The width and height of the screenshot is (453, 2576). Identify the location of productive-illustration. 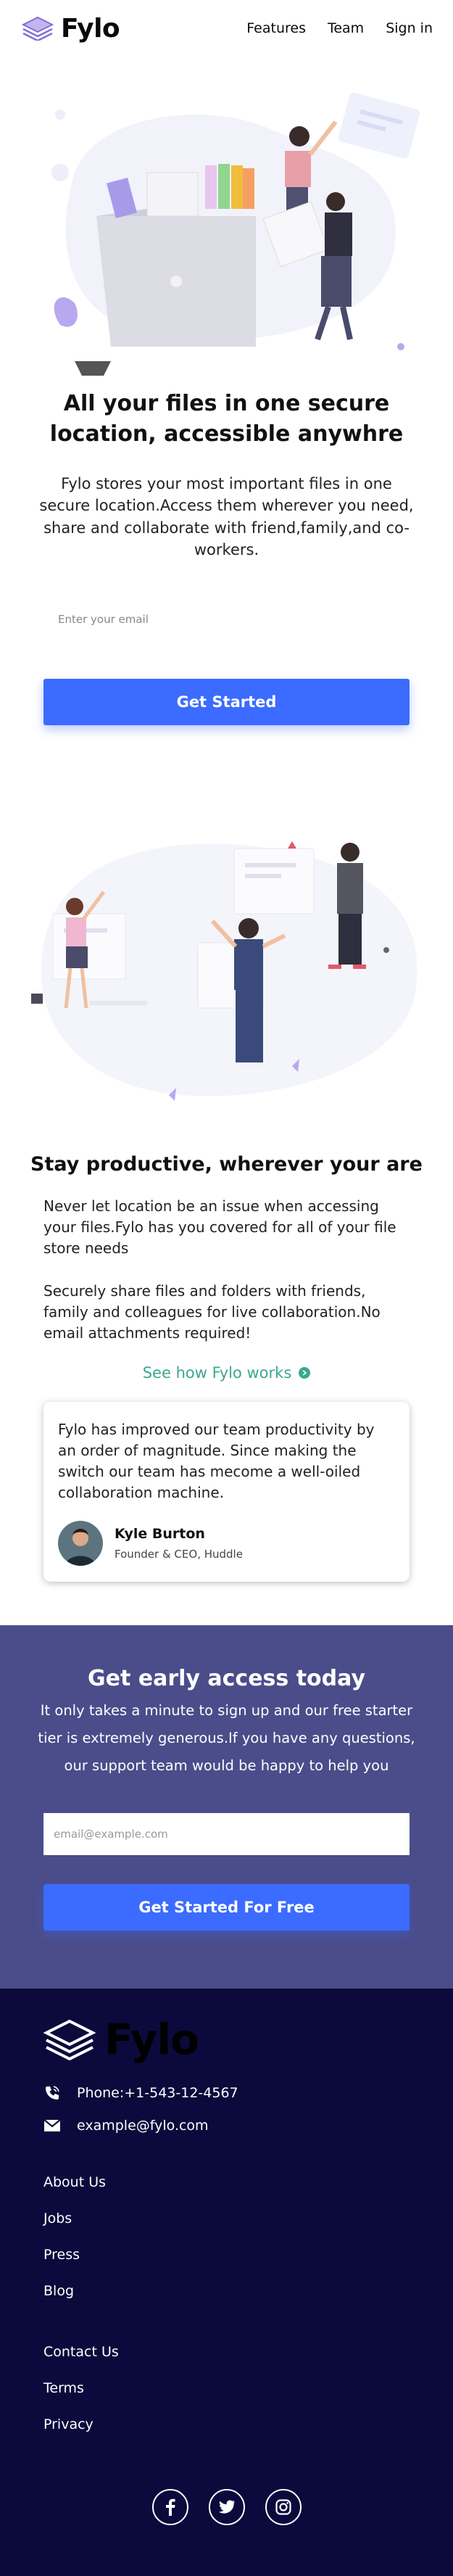
(226, 976).